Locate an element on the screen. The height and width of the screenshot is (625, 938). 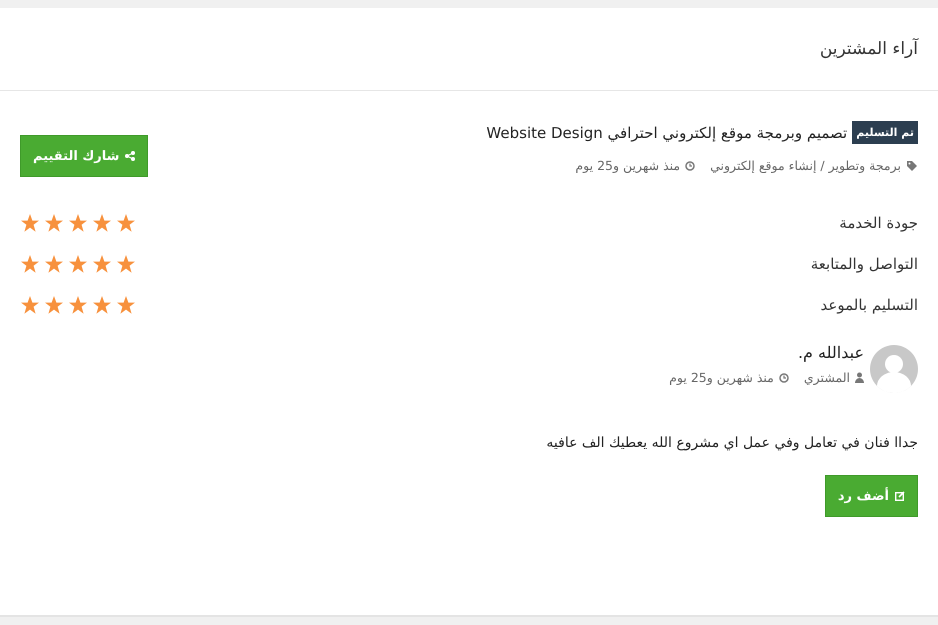
project-time: منذ شهرين و25 يوم is located at coordinates (627, 165).